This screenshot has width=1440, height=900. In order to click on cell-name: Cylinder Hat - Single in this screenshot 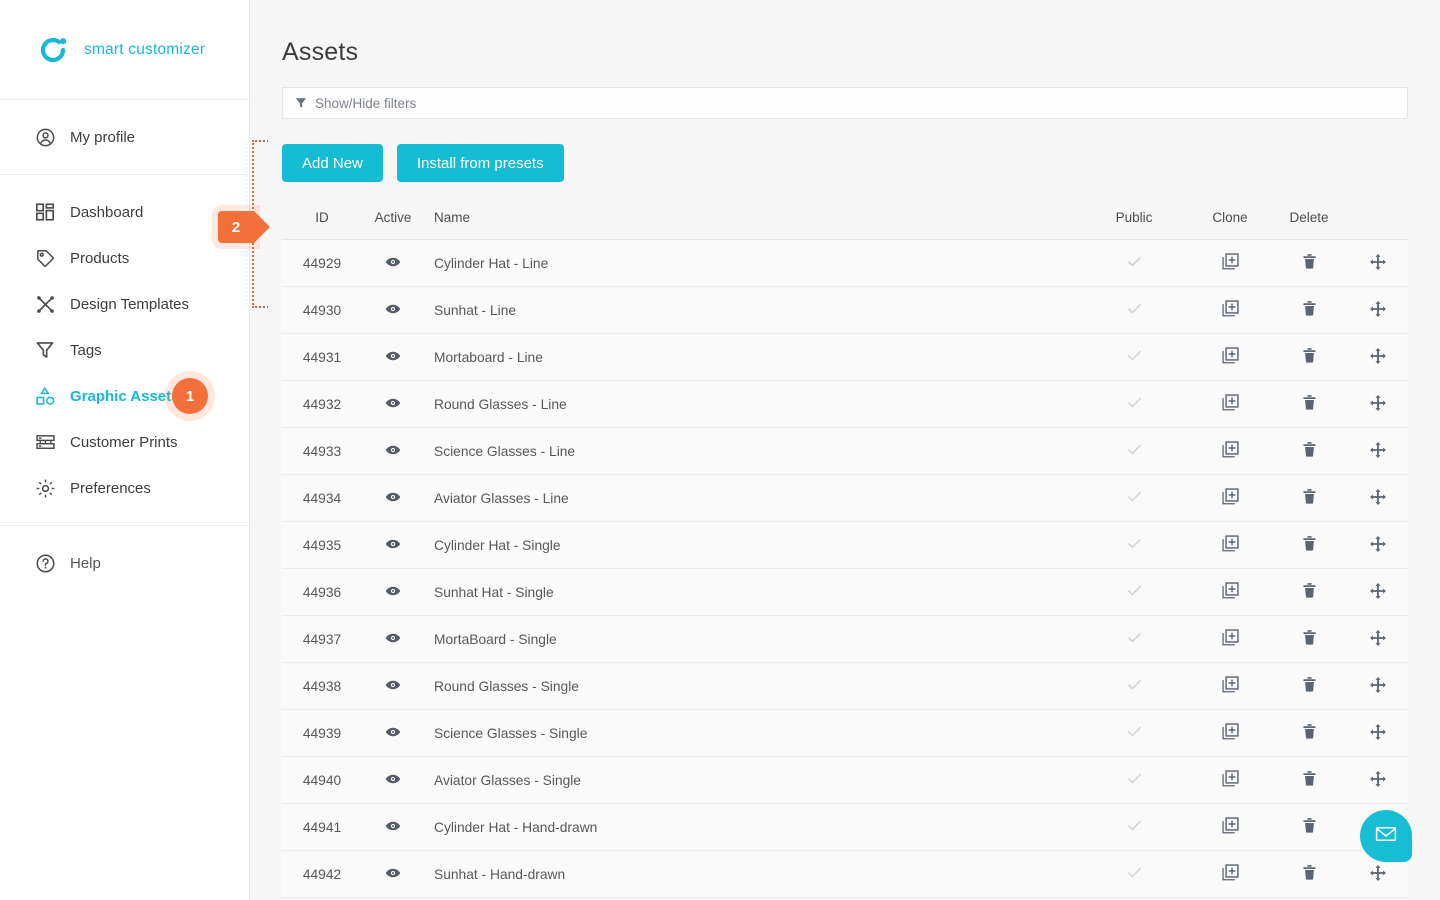, I will do `click(724, 545)`.